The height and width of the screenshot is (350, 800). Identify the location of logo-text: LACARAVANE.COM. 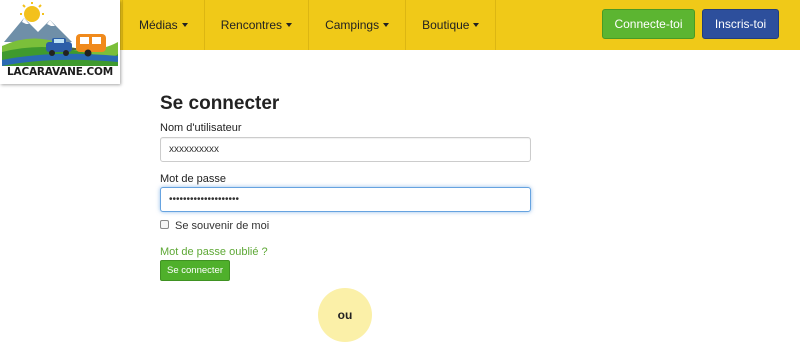
(60, 72).